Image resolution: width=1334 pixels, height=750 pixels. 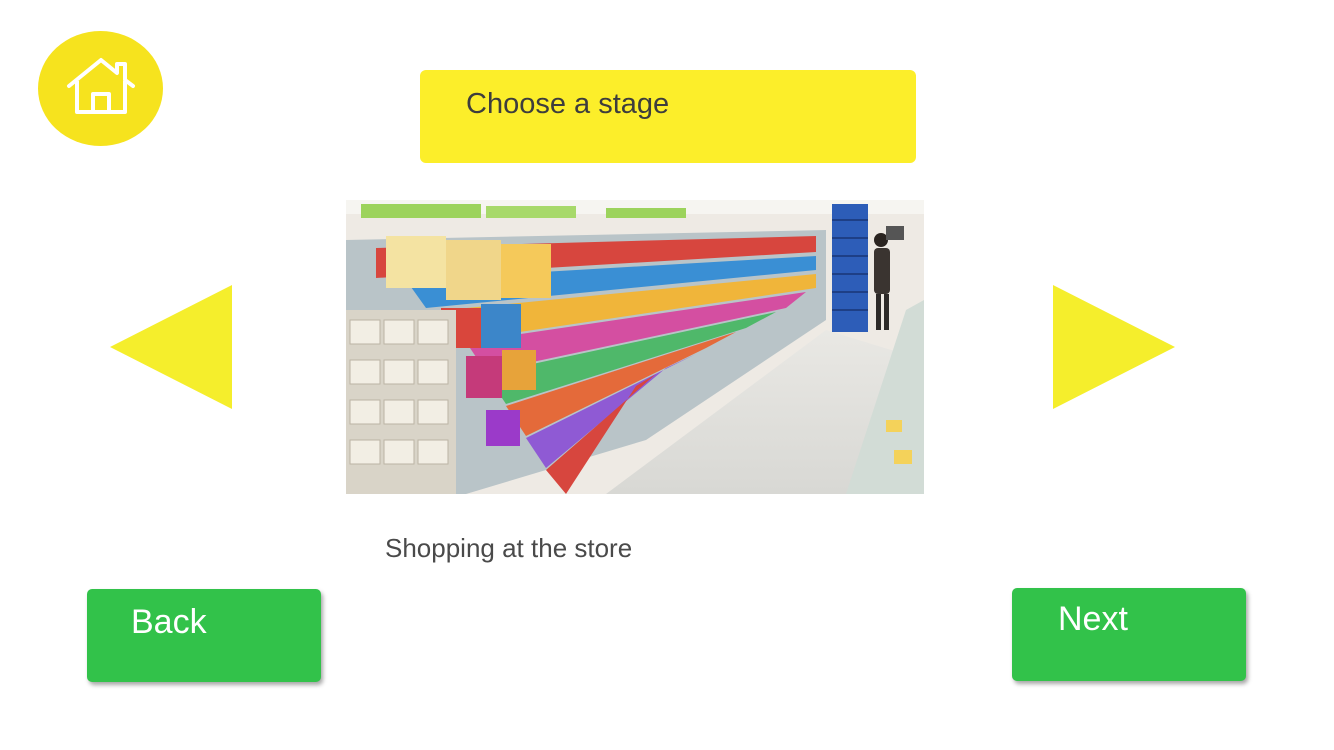 What do you see at coordinates (1093, 619) in the screenshot?
I see `next-button-label: Next` at bounding box center [1093, 619].